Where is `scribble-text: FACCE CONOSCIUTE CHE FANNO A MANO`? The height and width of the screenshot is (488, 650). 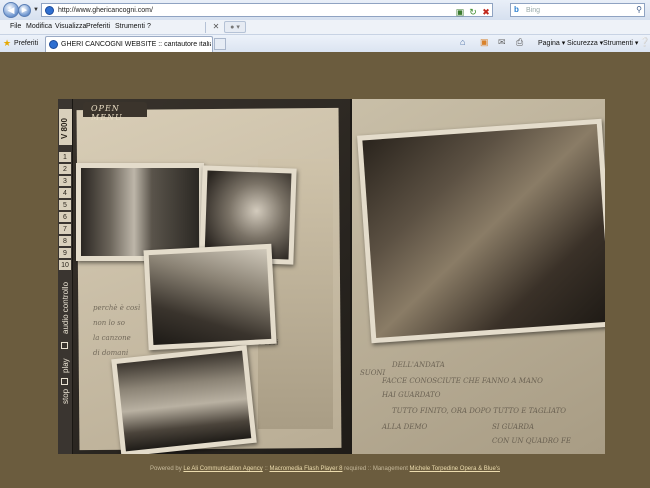 scribble-text: FACCE CONOSCIUTE CHE FANNO A MANO is located at coordinates (462, 381).